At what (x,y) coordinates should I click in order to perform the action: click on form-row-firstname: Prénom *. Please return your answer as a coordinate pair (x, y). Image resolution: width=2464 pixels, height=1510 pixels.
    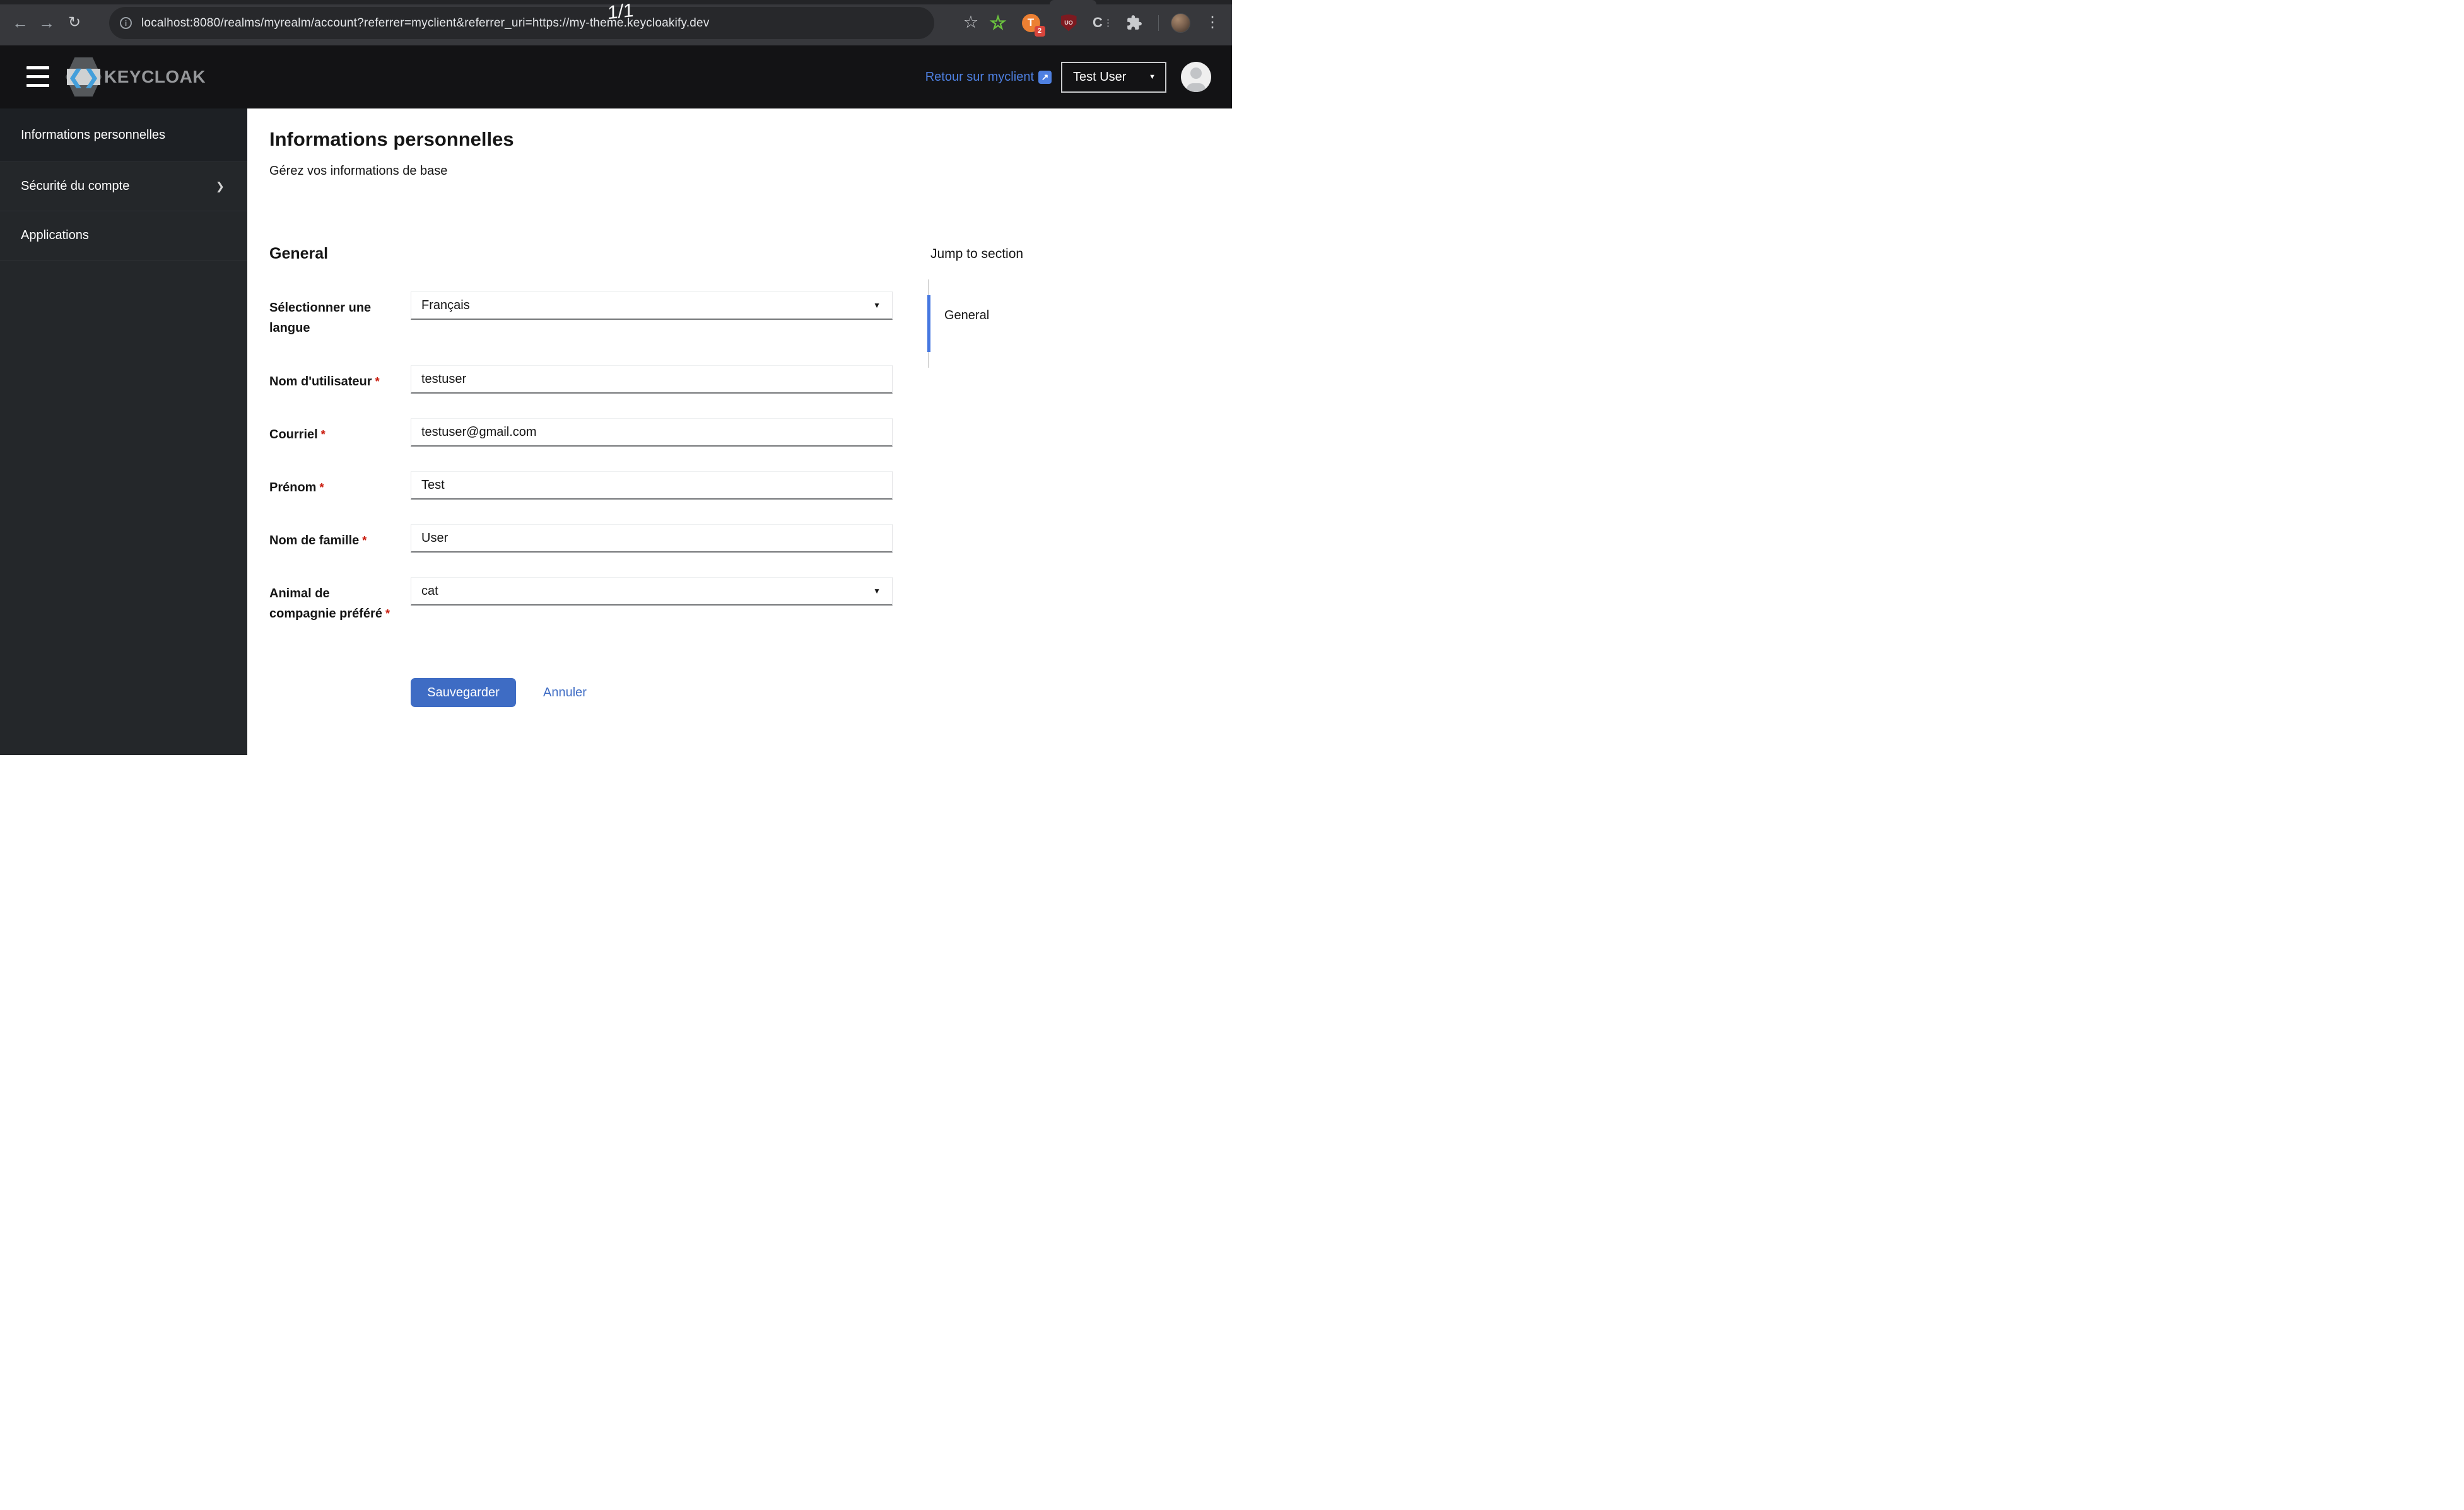
    Looking at the image, I should click on (581, 485).